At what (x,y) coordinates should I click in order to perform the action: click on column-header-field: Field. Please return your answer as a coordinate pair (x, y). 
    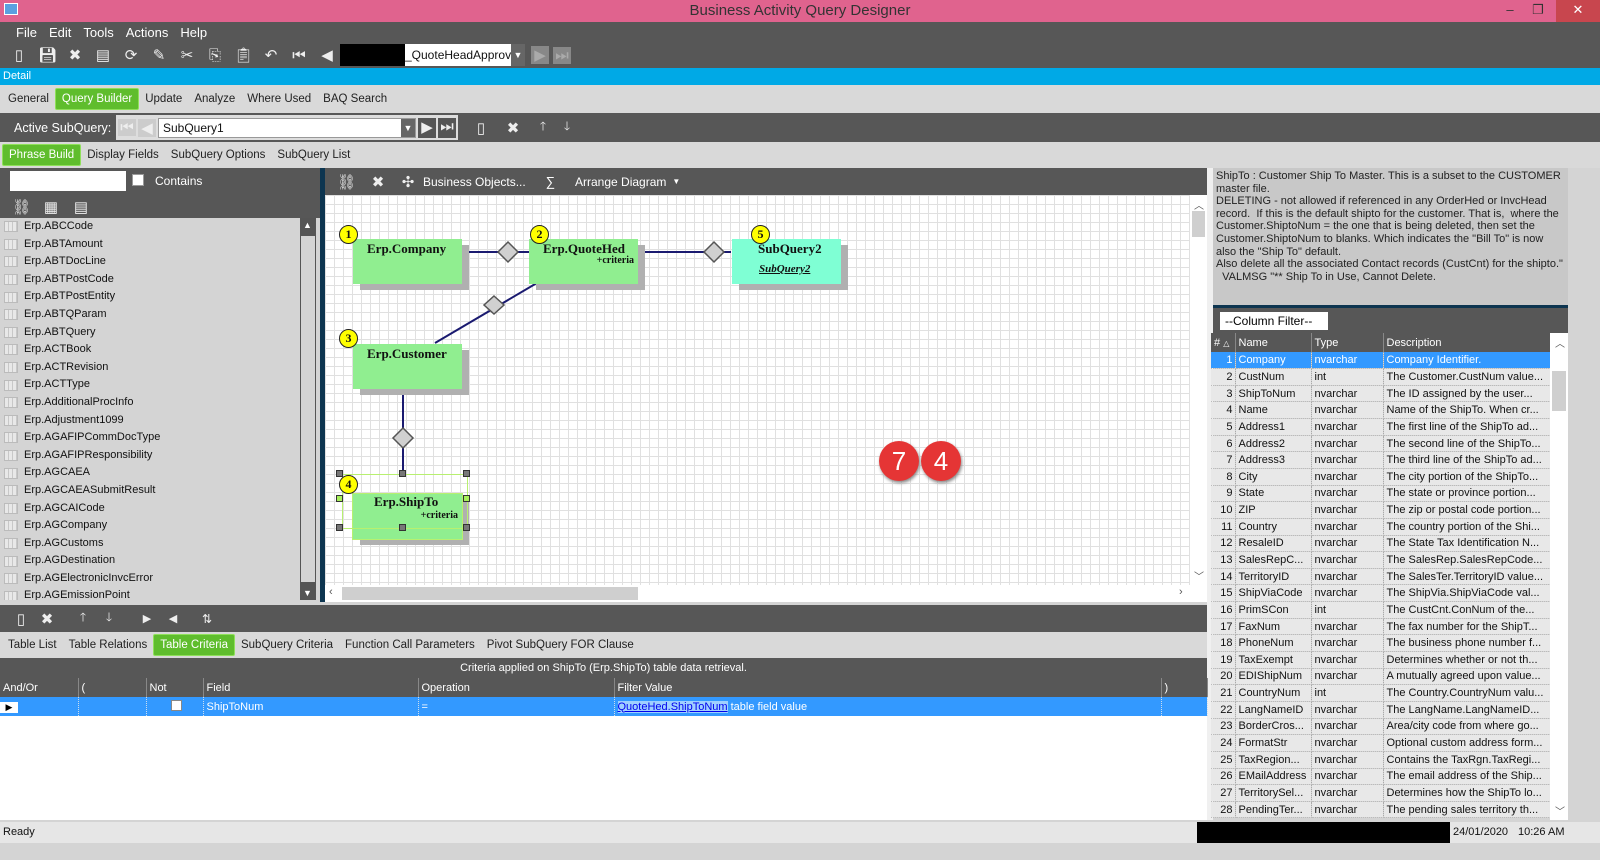
    Looking at the image, I should click on (311, 687).